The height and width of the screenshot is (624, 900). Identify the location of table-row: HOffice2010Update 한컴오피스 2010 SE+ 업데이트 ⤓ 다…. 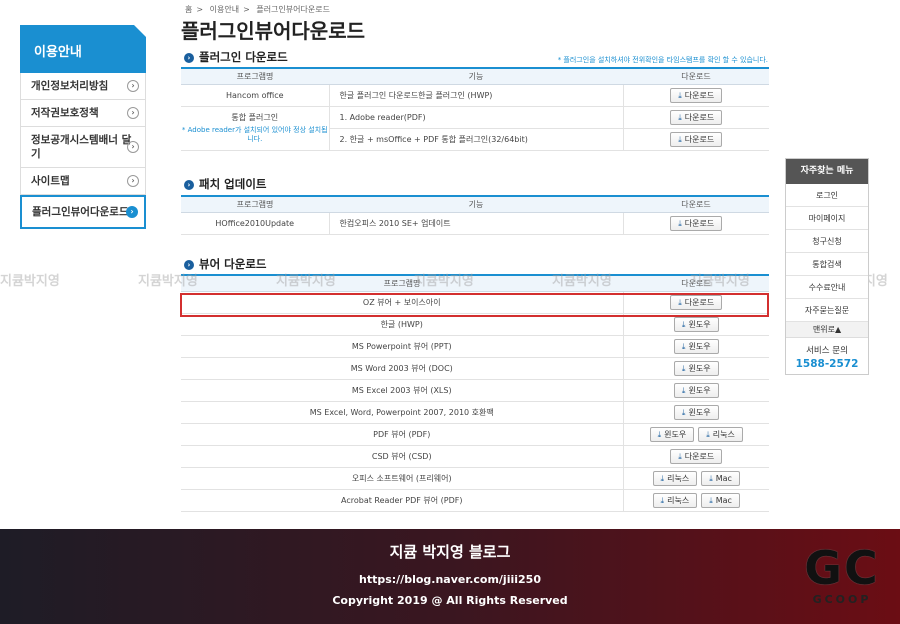
(475, 223).